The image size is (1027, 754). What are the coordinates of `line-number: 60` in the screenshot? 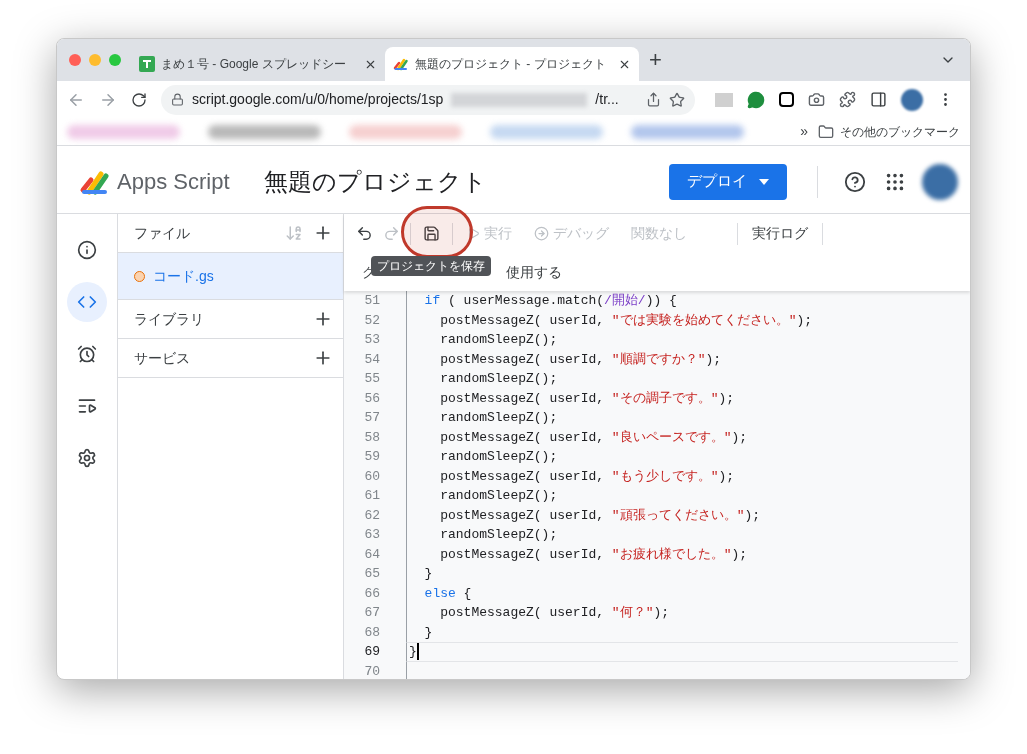 It's located at (371, 476).